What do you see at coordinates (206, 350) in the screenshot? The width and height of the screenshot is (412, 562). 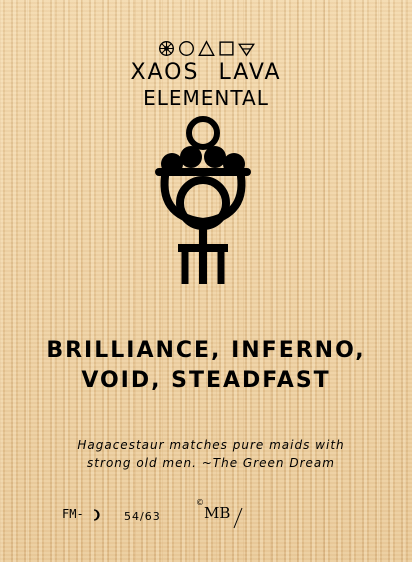 I see `traits-line1: BRILLIANCE, INFERNO,` at bounding box center [206, 350].